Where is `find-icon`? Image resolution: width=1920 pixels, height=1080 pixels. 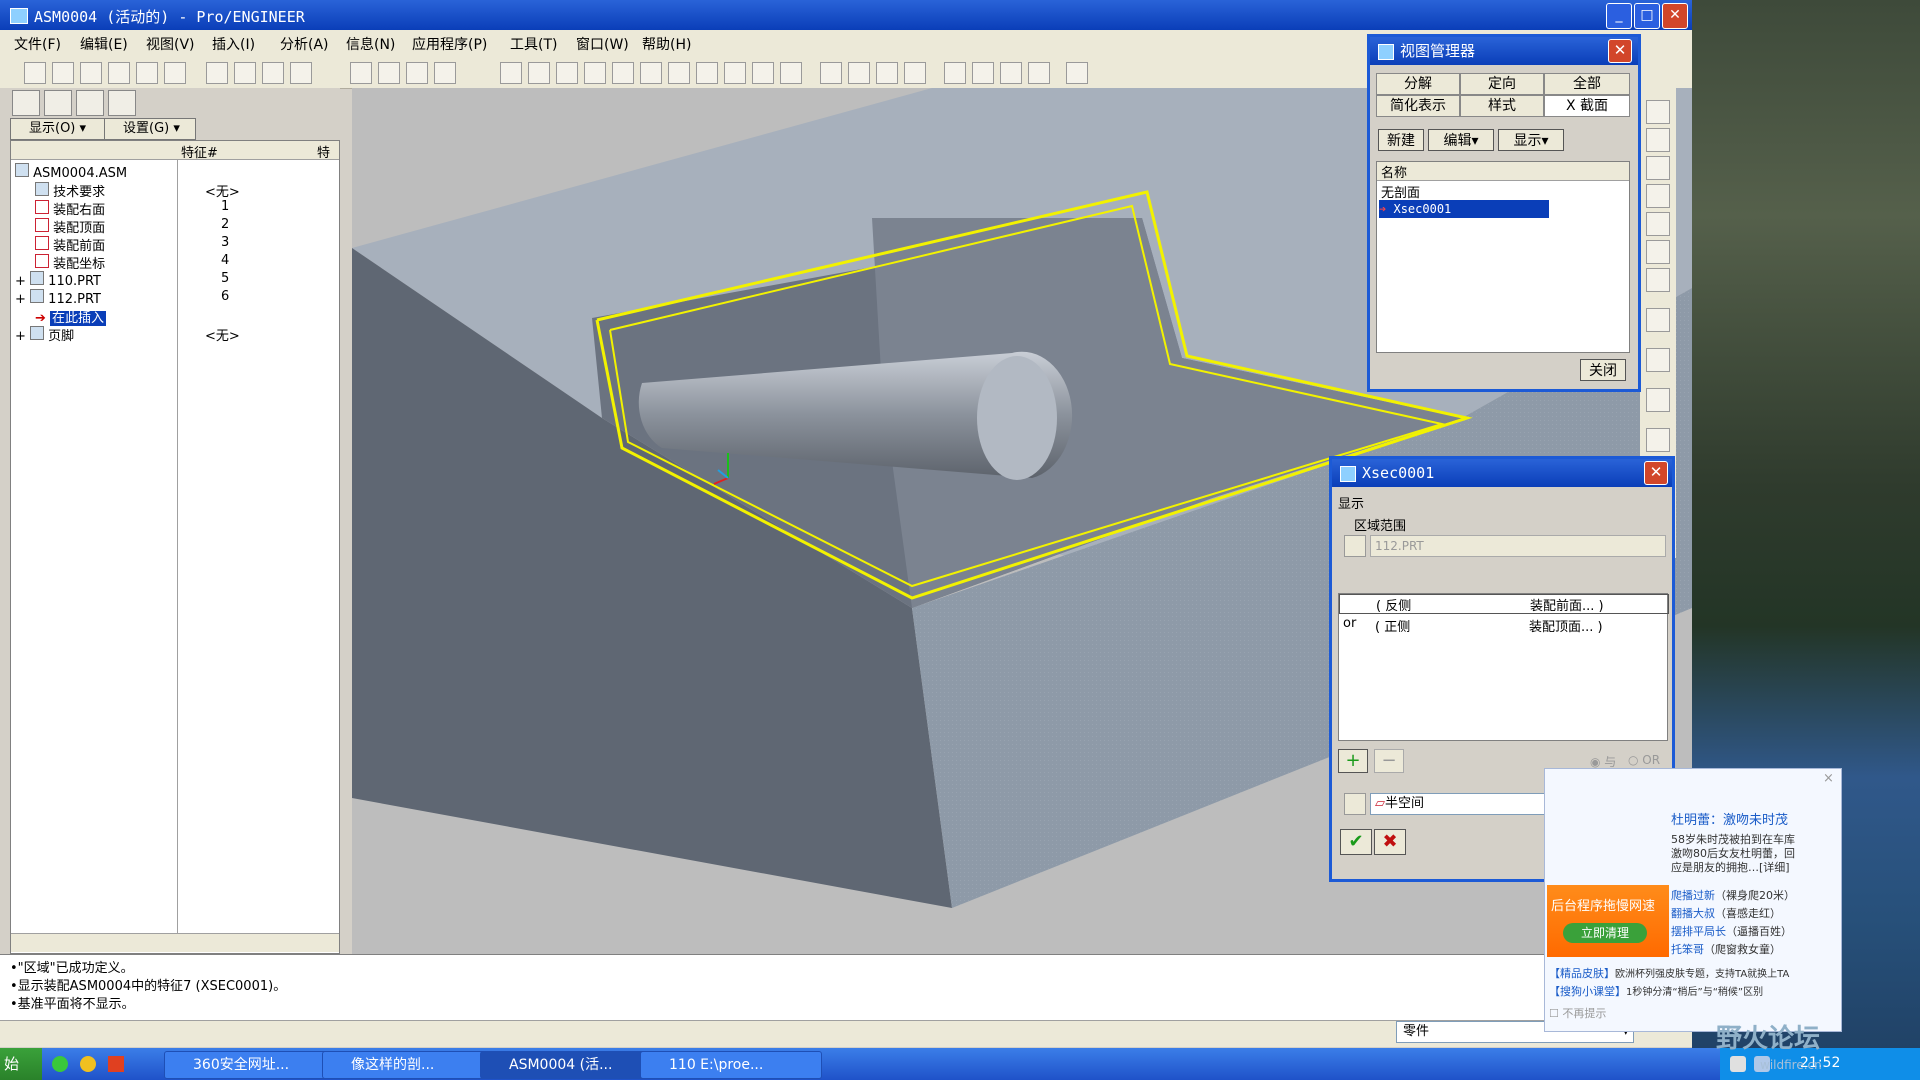
find-icon is located at coordinates (417, 73).